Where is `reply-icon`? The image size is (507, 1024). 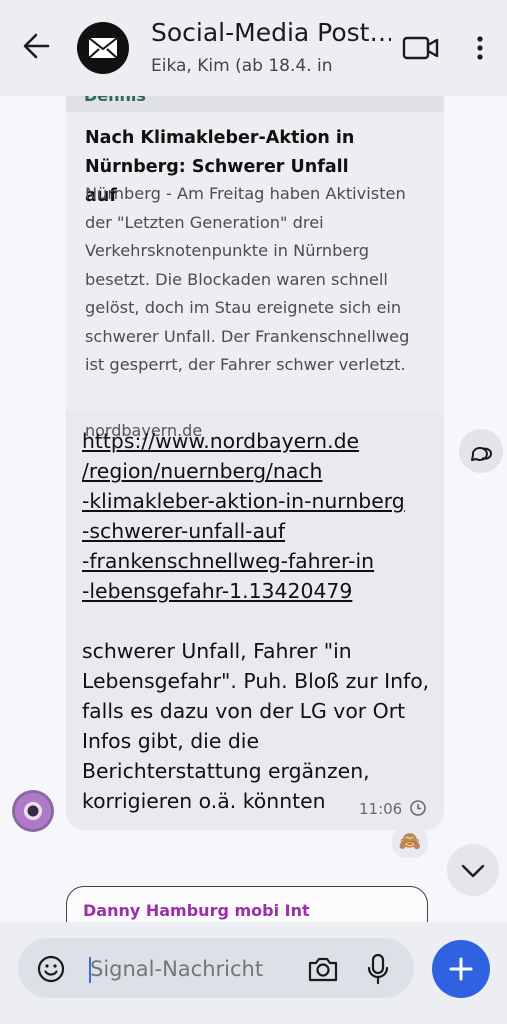
reply-icon is located at coordinates (481, 451).